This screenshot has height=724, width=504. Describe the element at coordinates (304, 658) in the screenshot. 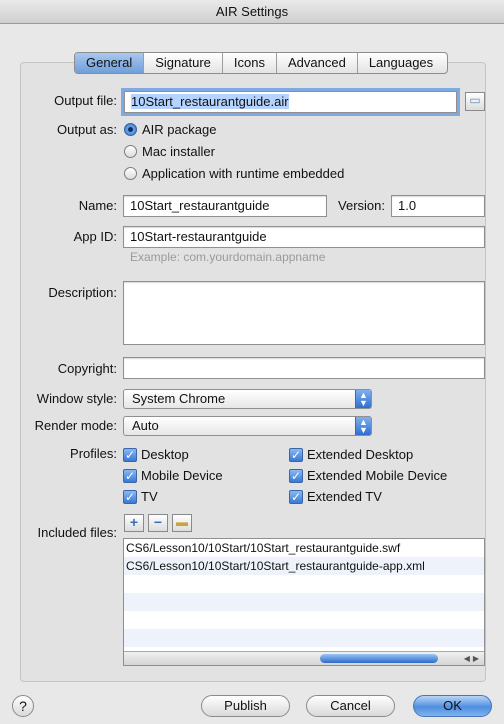

I see `horizontal-scrollbar: ◀▶` at that location.